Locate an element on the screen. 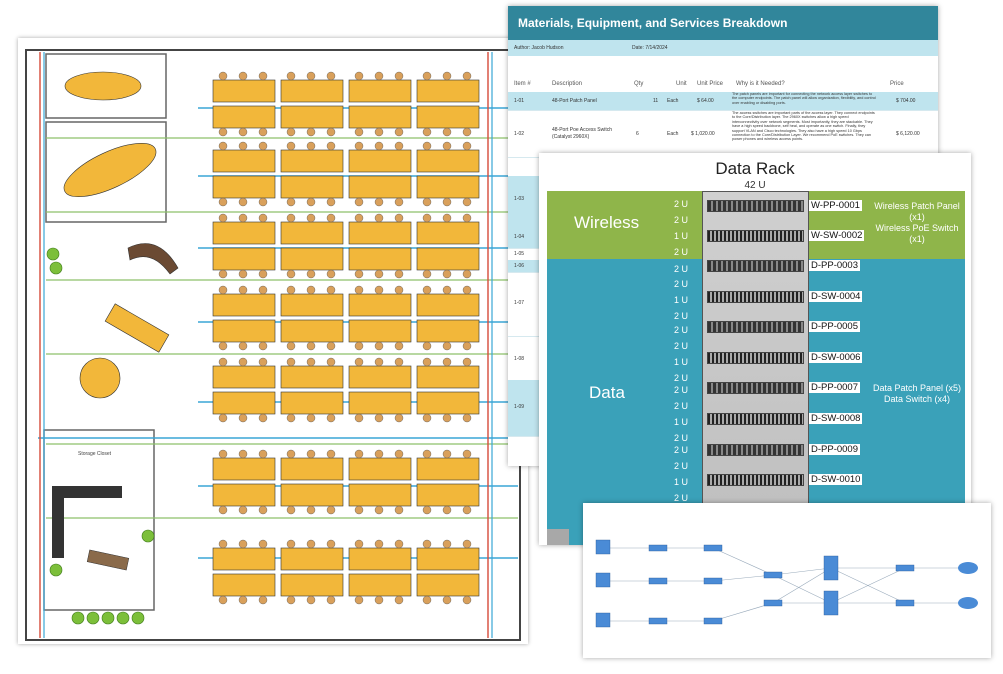 This screenshot has height=674, width=1003. server-icon is located at coordinates (831, 603).